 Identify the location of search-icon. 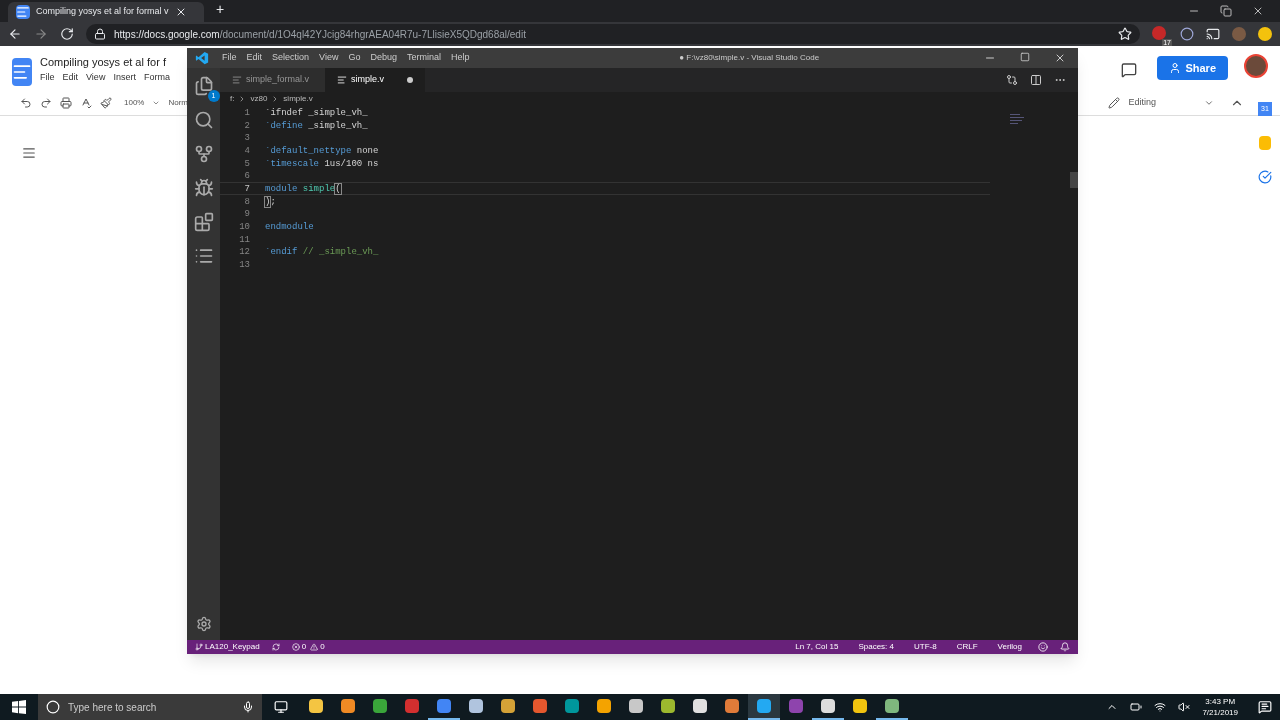
(203, 120).